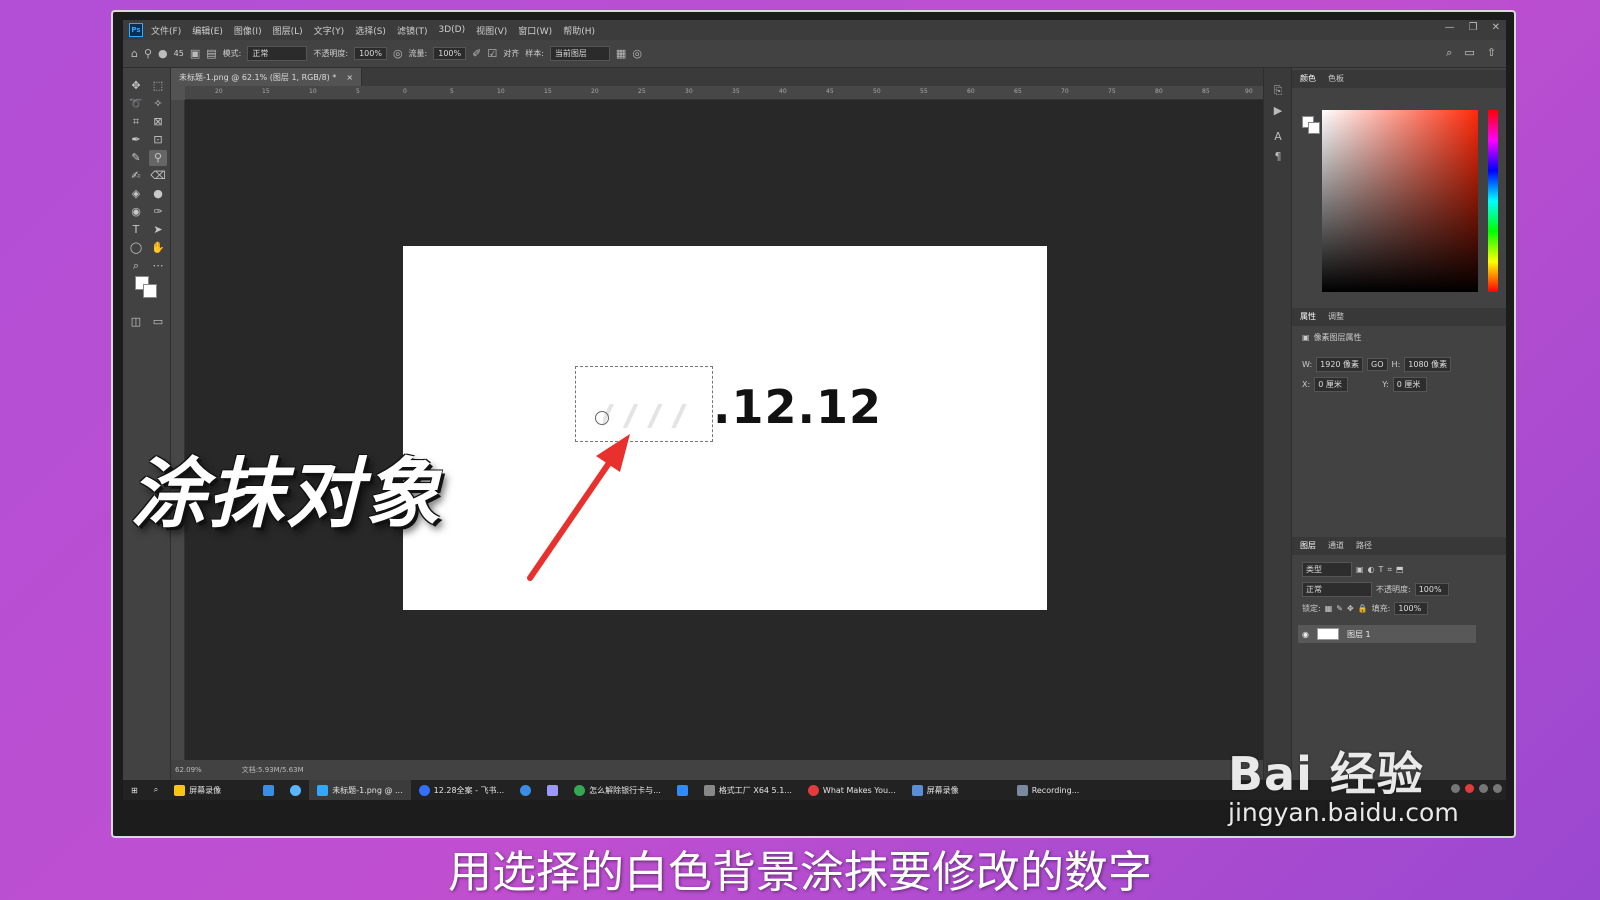 The image size is (1600, 900). I want to click on frame-tool-icon: ⊠, so click(158, 122).